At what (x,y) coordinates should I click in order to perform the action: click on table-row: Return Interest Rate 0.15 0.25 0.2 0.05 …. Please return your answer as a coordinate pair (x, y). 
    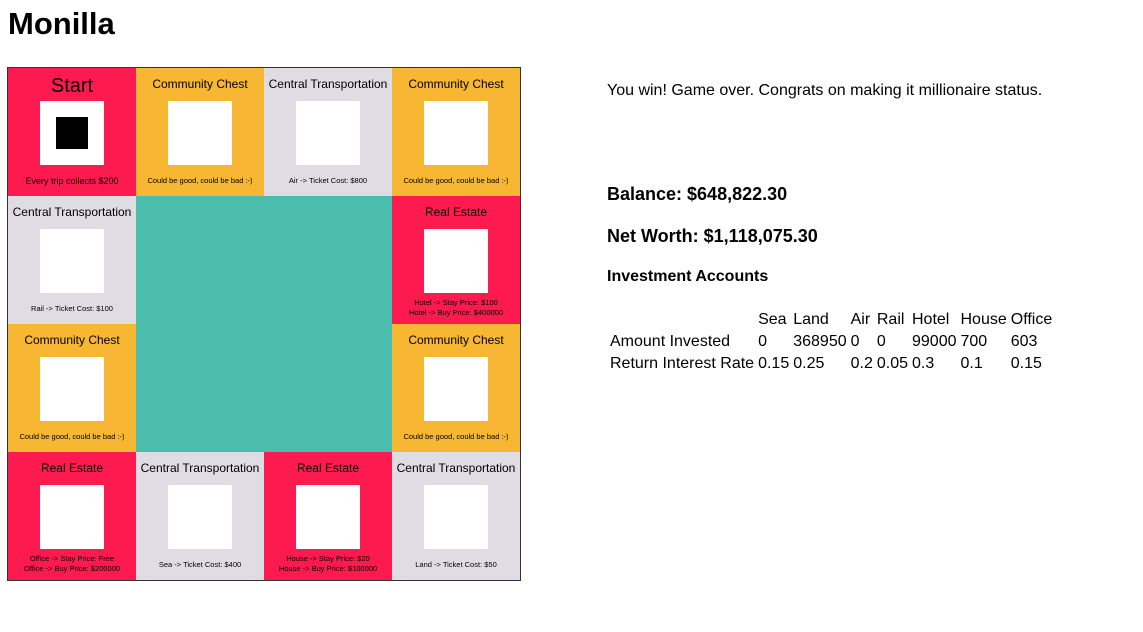
    Looking at the image, I should click on (831, 364).